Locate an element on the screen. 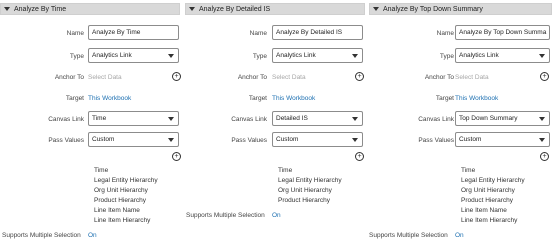 The image size is (552, 249). panel-header: Analyze By Top Down Summary is located at coordinates (460, 9).